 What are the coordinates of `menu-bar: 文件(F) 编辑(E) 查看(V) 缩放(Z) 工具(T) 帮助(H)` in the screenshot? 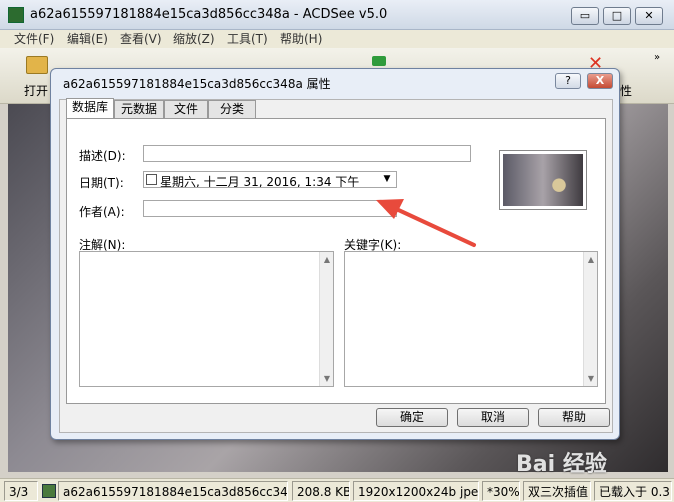 It's located at (337, 39).